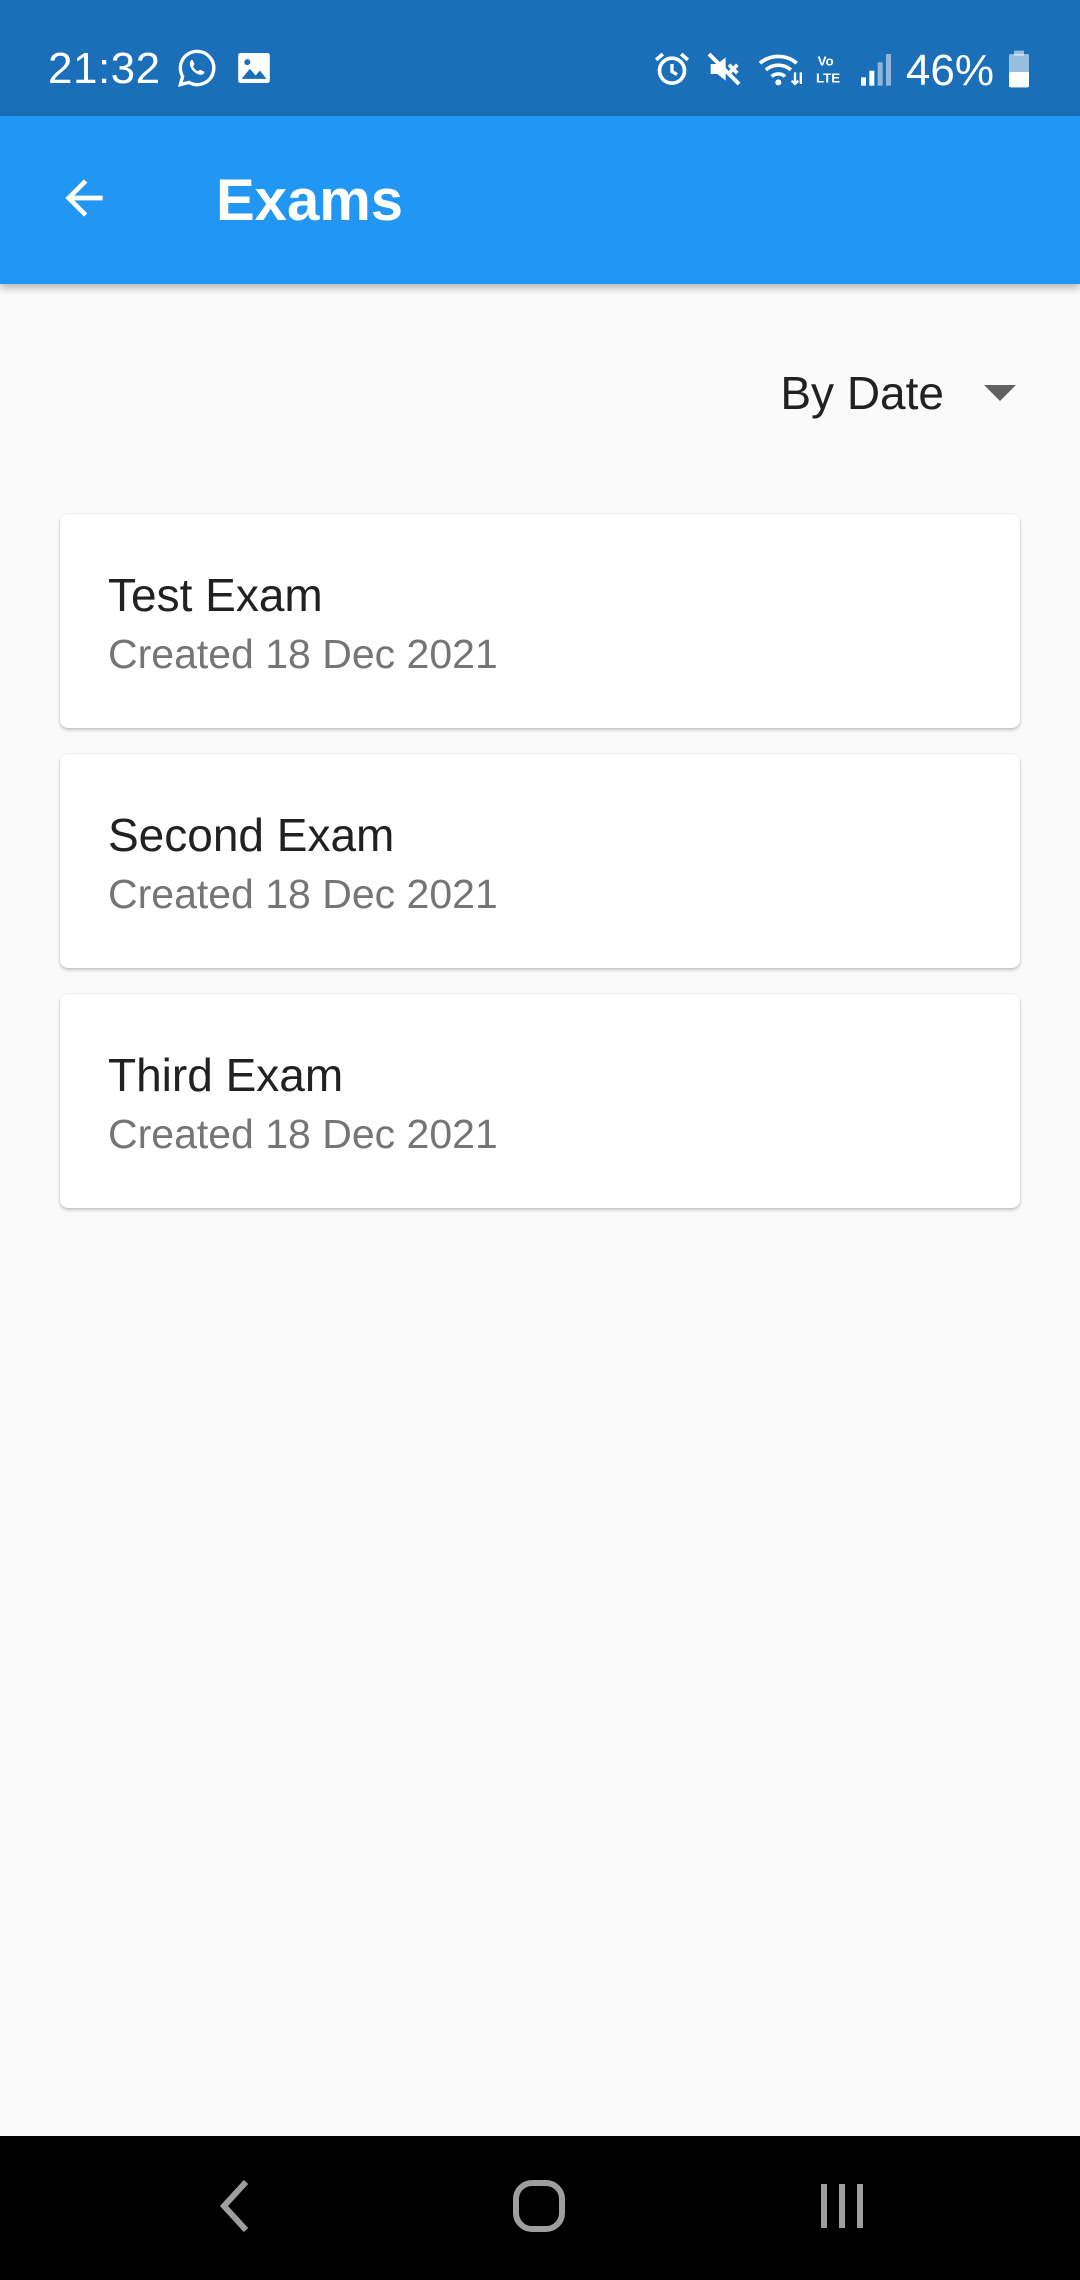 Image resolution: width=1080 pixels, height=2280 pixels. Describe the element at coordinates (672, 71) in the screenshot. I see `alarm-icon` at that location.